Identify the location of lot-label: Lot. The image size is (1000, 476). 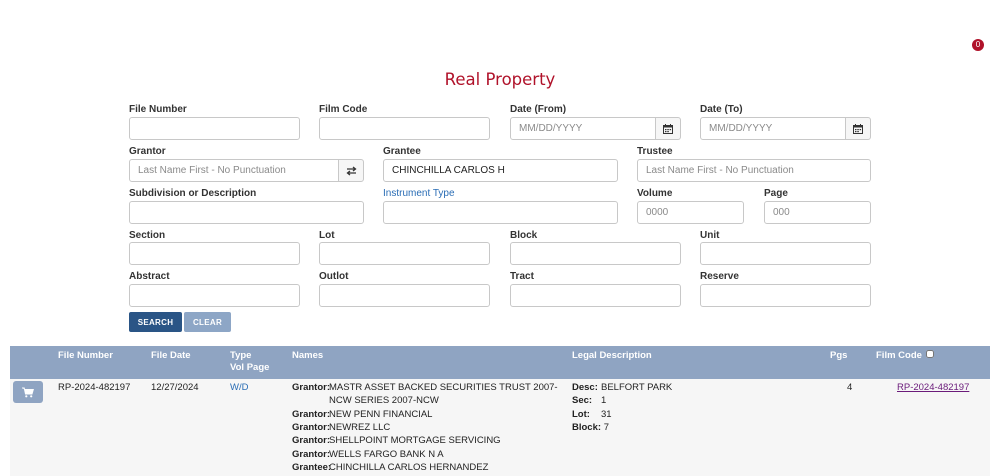
(327, 235).